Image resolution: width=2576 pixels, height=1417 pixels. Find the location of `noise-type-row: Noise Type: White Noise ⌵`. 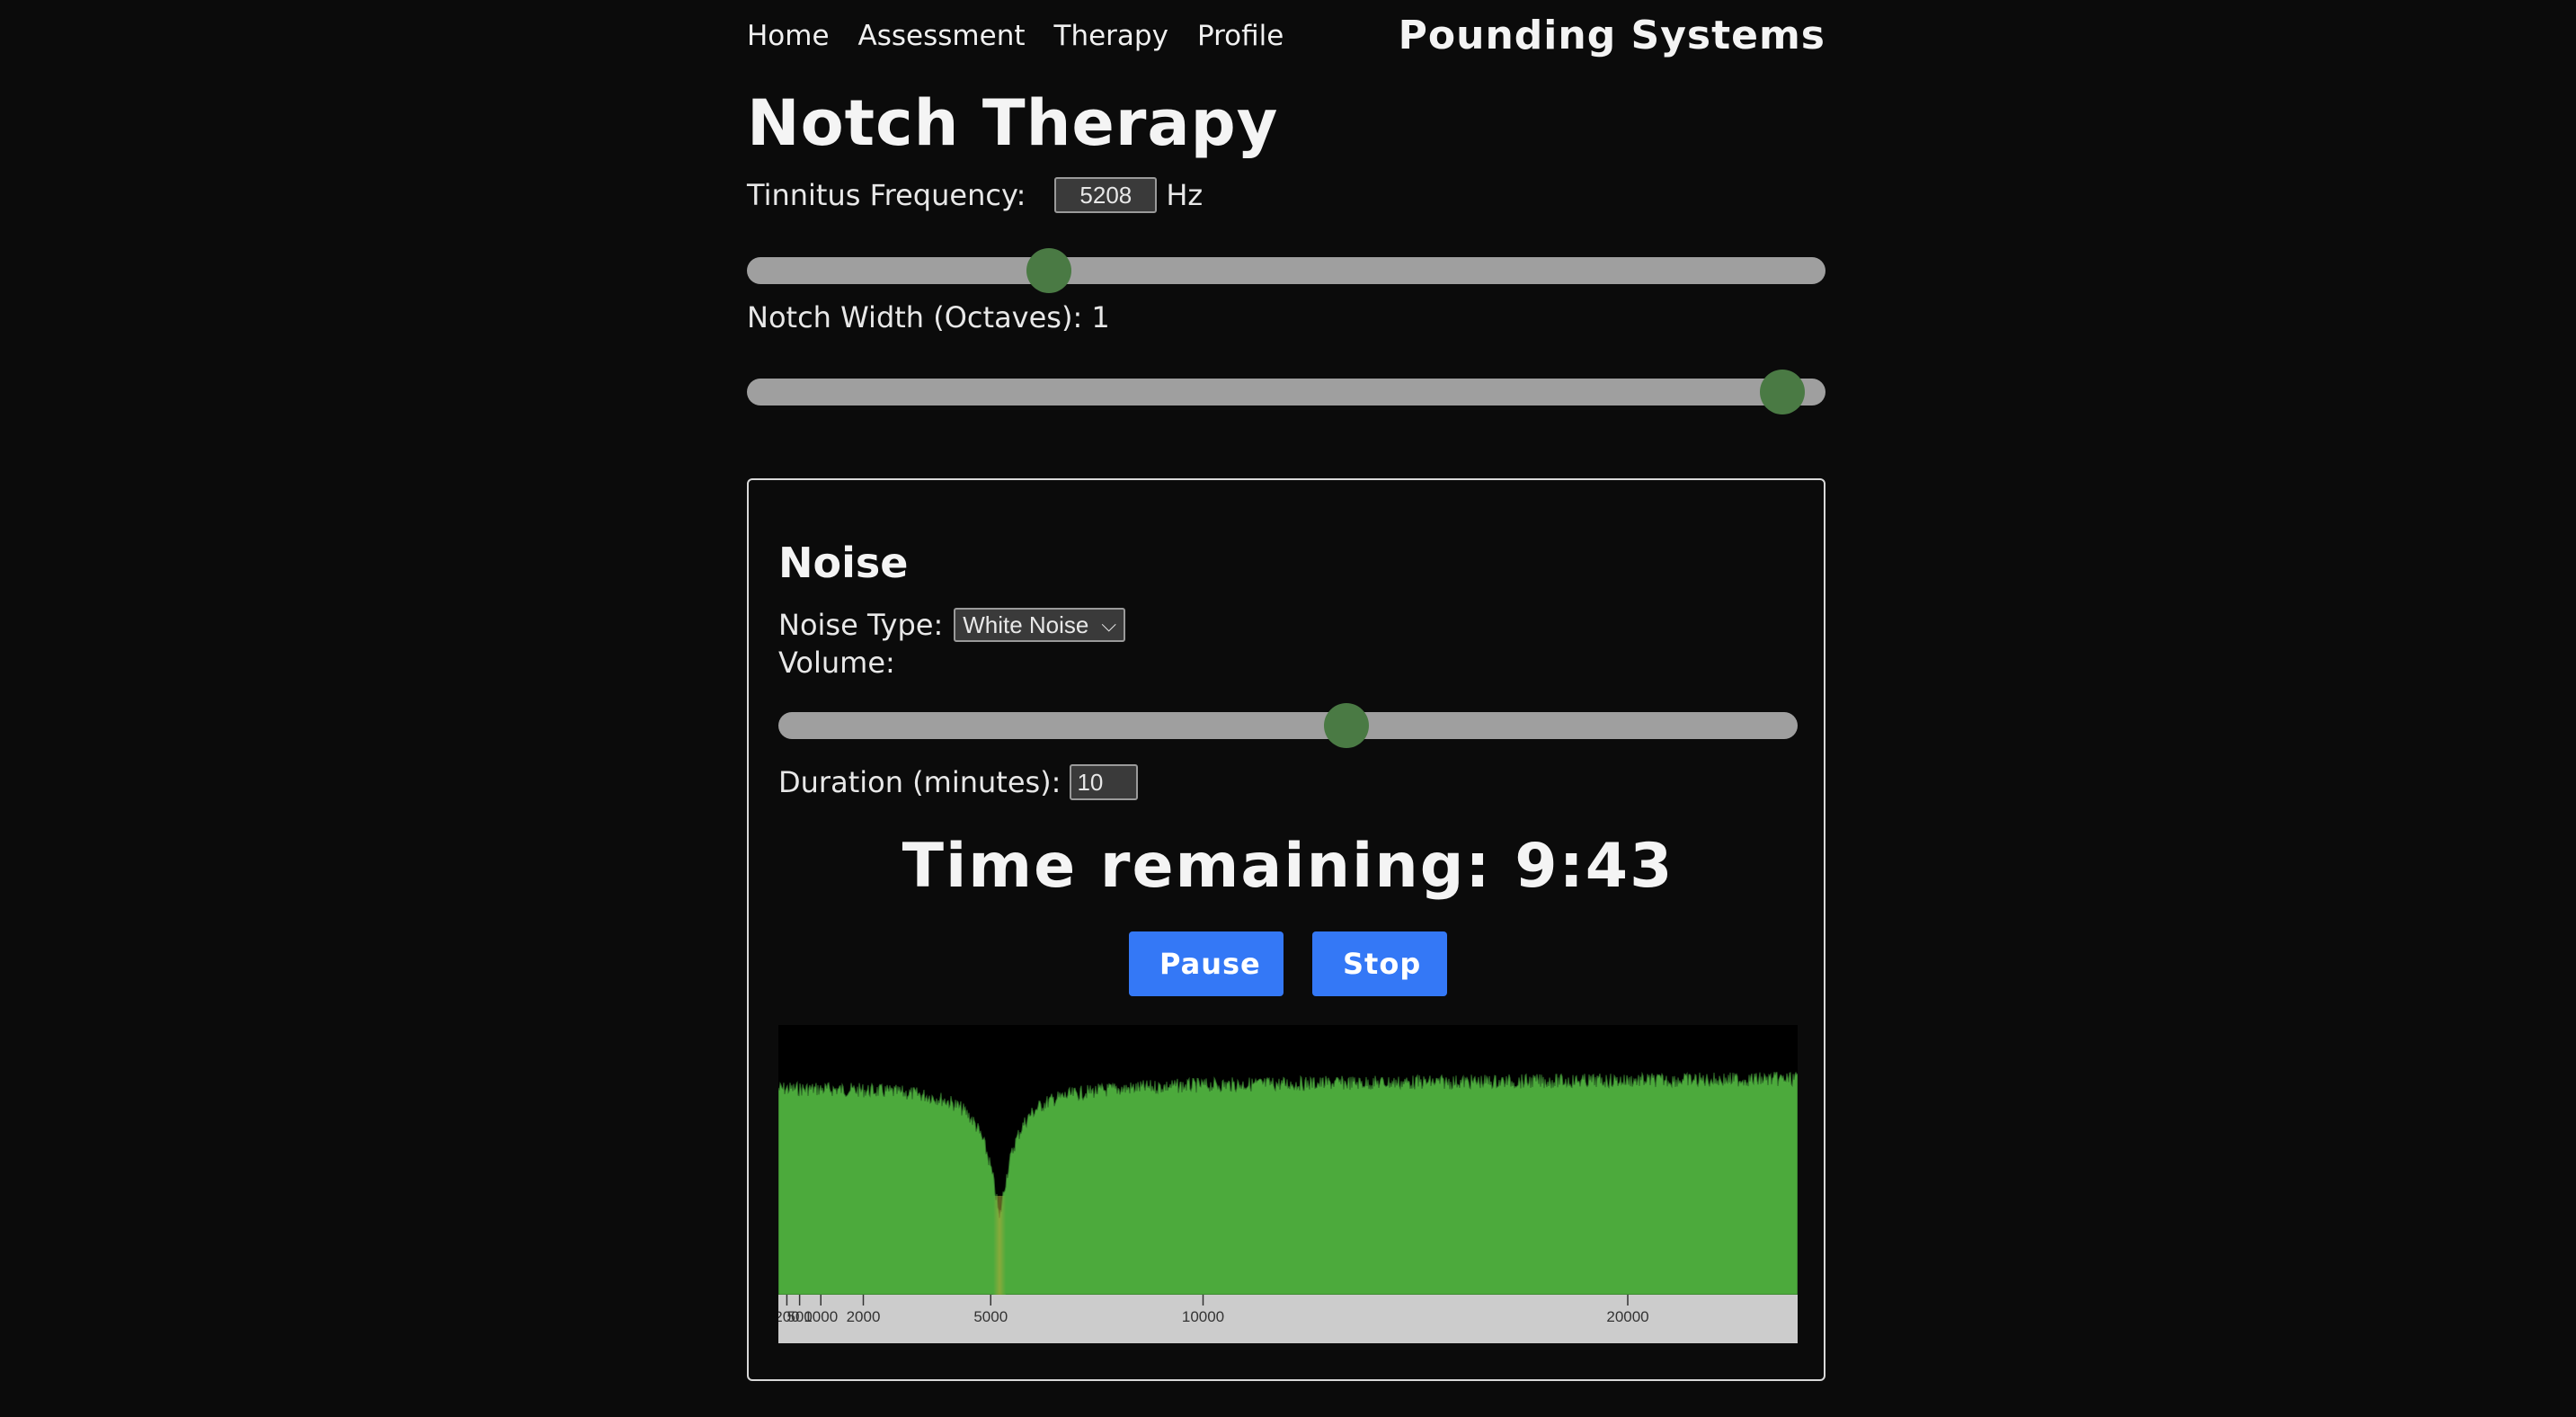

noise-type-row: Noise Type: White Noise ⌵ is located at coordinates (952, 625).